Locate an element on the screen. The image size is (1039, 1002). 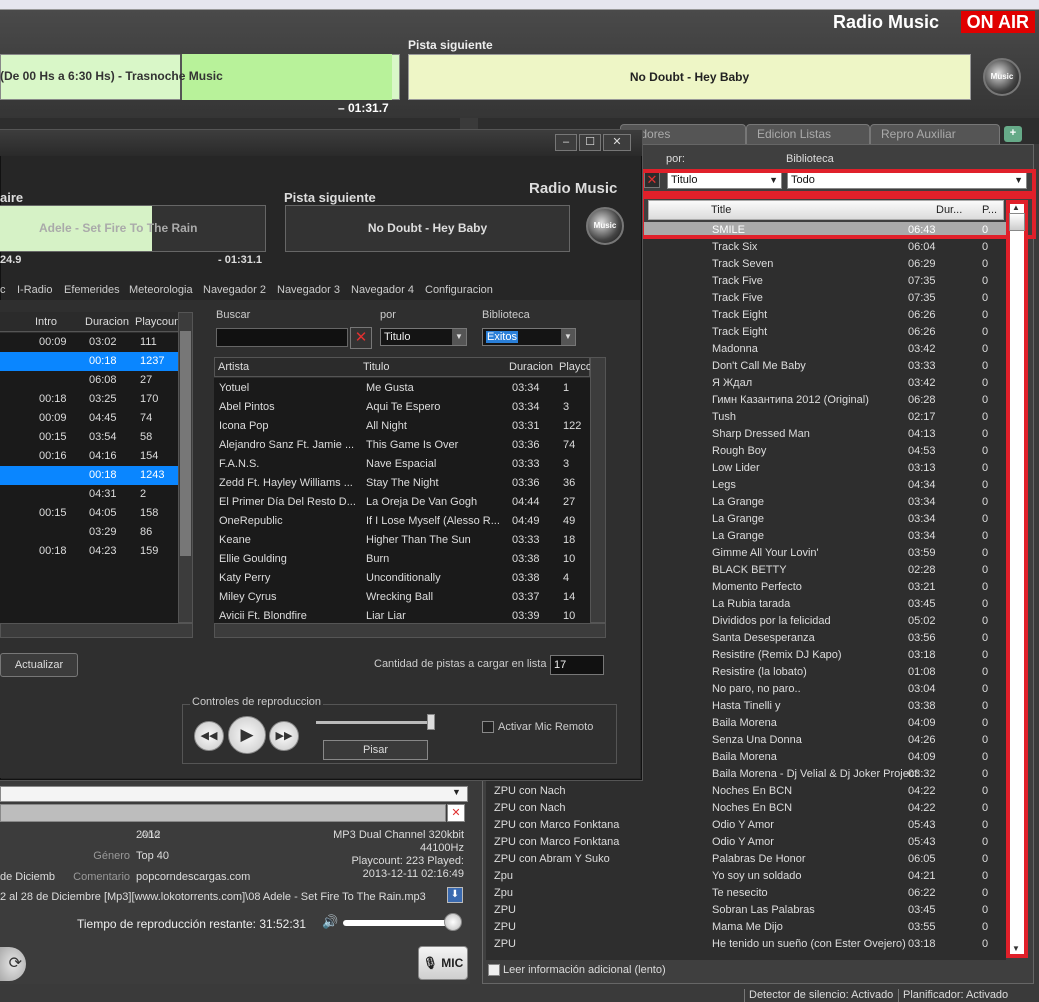
queue-row: 00:18 1243 is located at coordinates (89, 475).